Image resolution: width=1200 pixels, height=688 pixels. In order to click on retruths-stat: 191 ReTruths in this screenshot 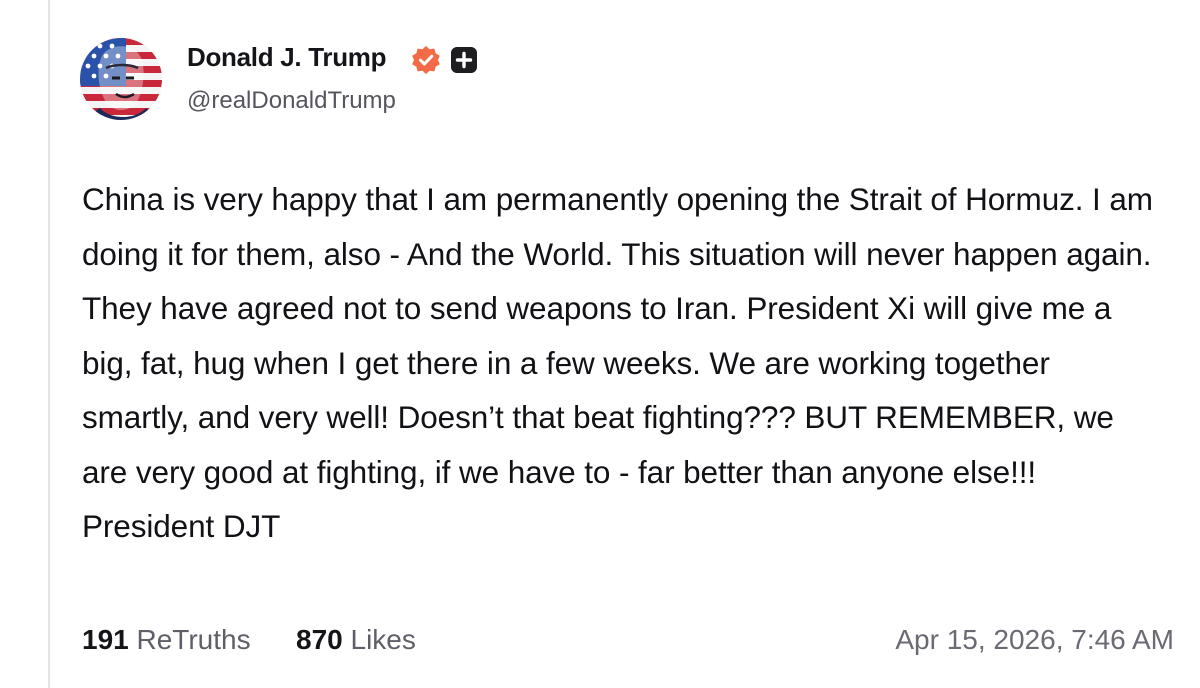, I will do `click(166, 640)`.